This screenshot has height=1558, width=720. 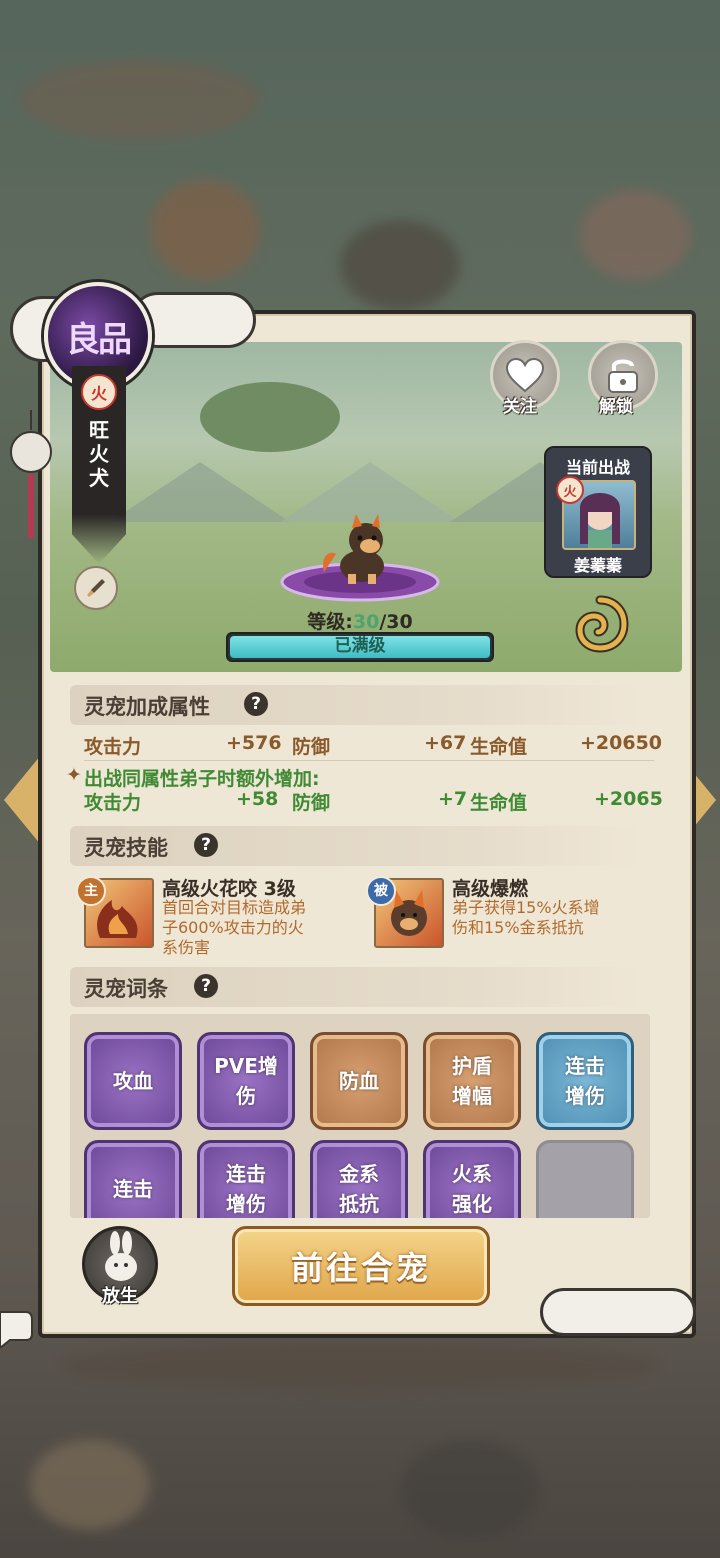 What do you see at coordinates (91, 891) in the screenshot?
I see `active-skill-tag: 主` at bounding box center [91, 891].